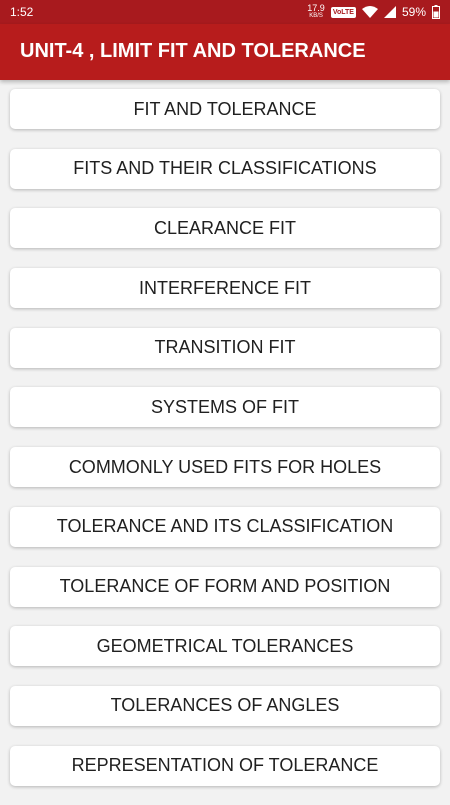  I want to click on speed-value: 17.9, so click(316, 8).